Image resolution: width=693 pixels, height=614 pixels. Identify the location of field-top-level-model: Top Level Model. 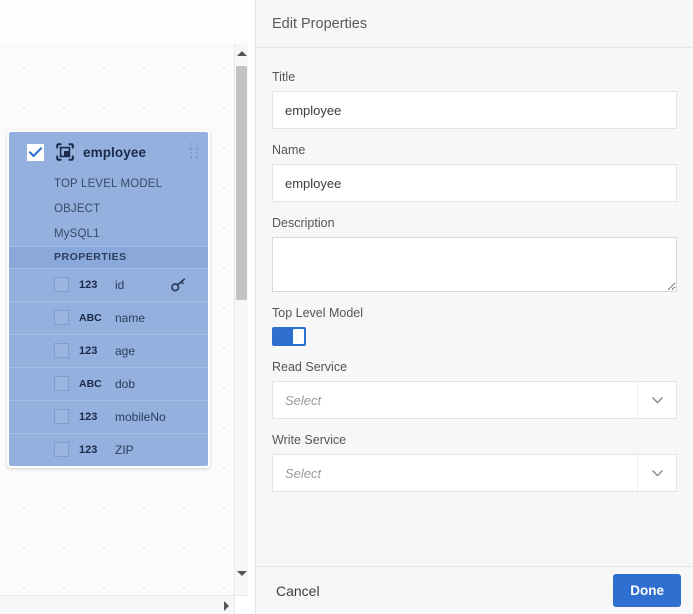
(474, 326).